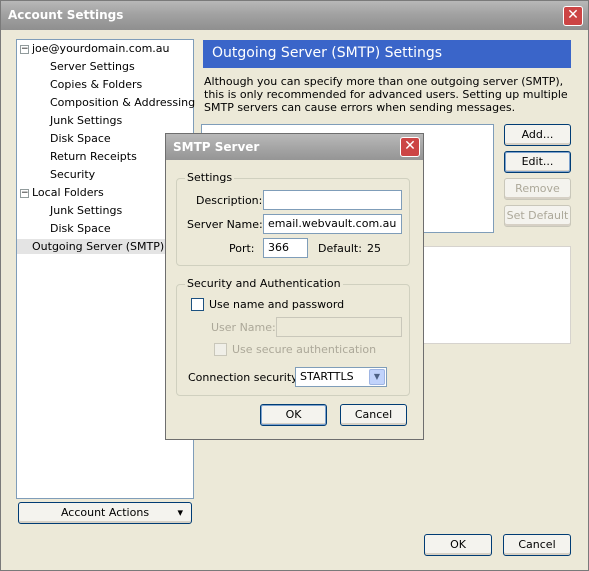 The width and height of the screenshot is (589, 571). I want to click on window-titlebar: Account Settings ✕, so click(294, 15).